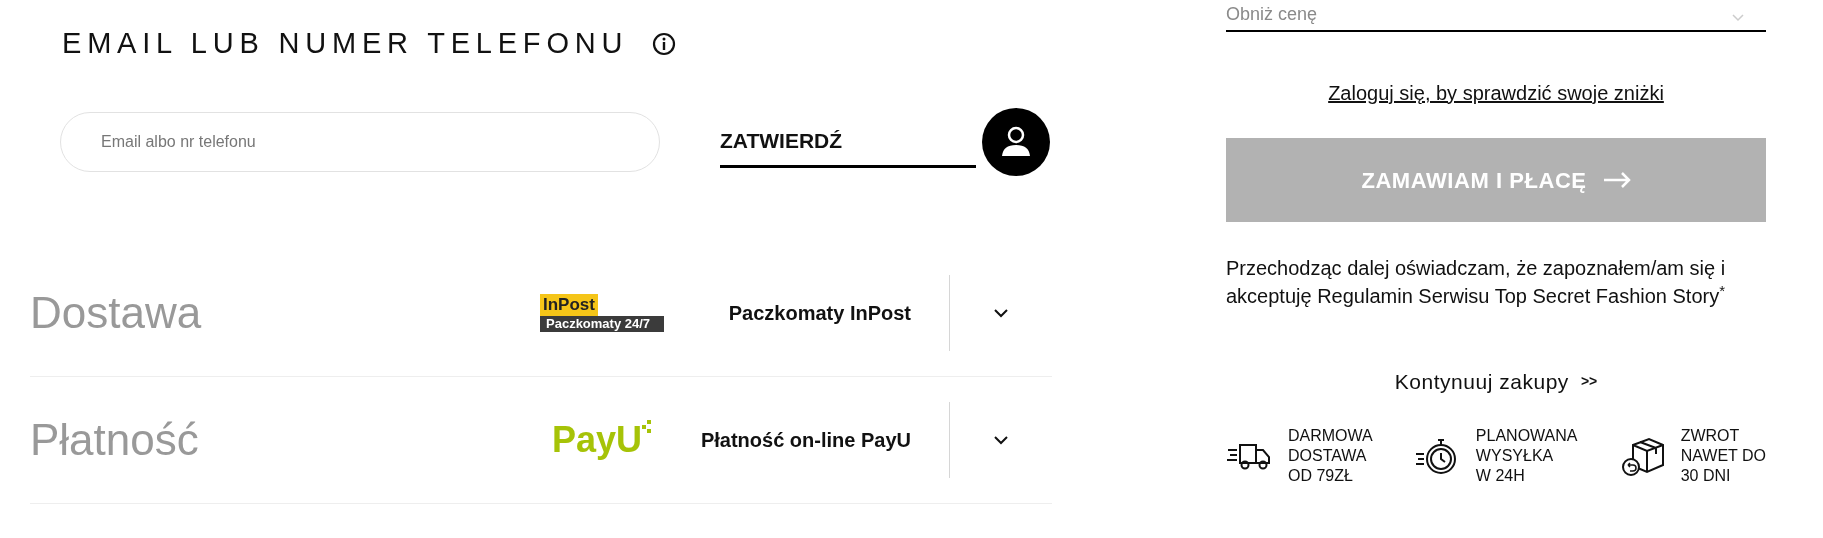 The height and width of the screenshot is (538, 1823). What do you see at coordinates (602, 323) in the screenshot?
I see `logo-text: Paczkomaty 24/7` at bounding box center [602, 323].